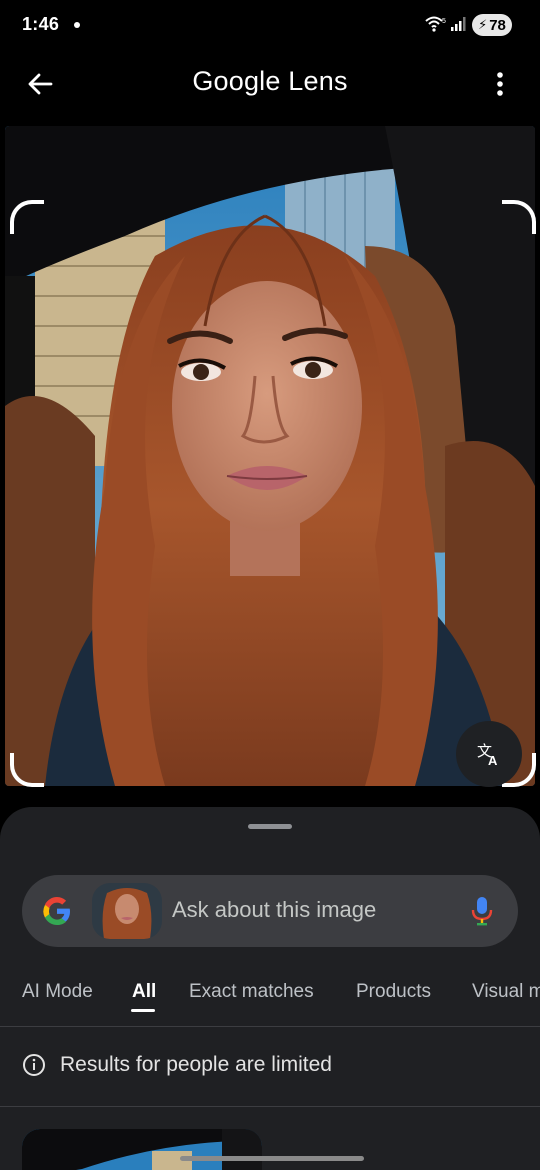 The height and width of the screenshot is (1170, 540). Describe the element at coordinates (41, 24) in the screenshot. I see `clock: 1:46` at that location.